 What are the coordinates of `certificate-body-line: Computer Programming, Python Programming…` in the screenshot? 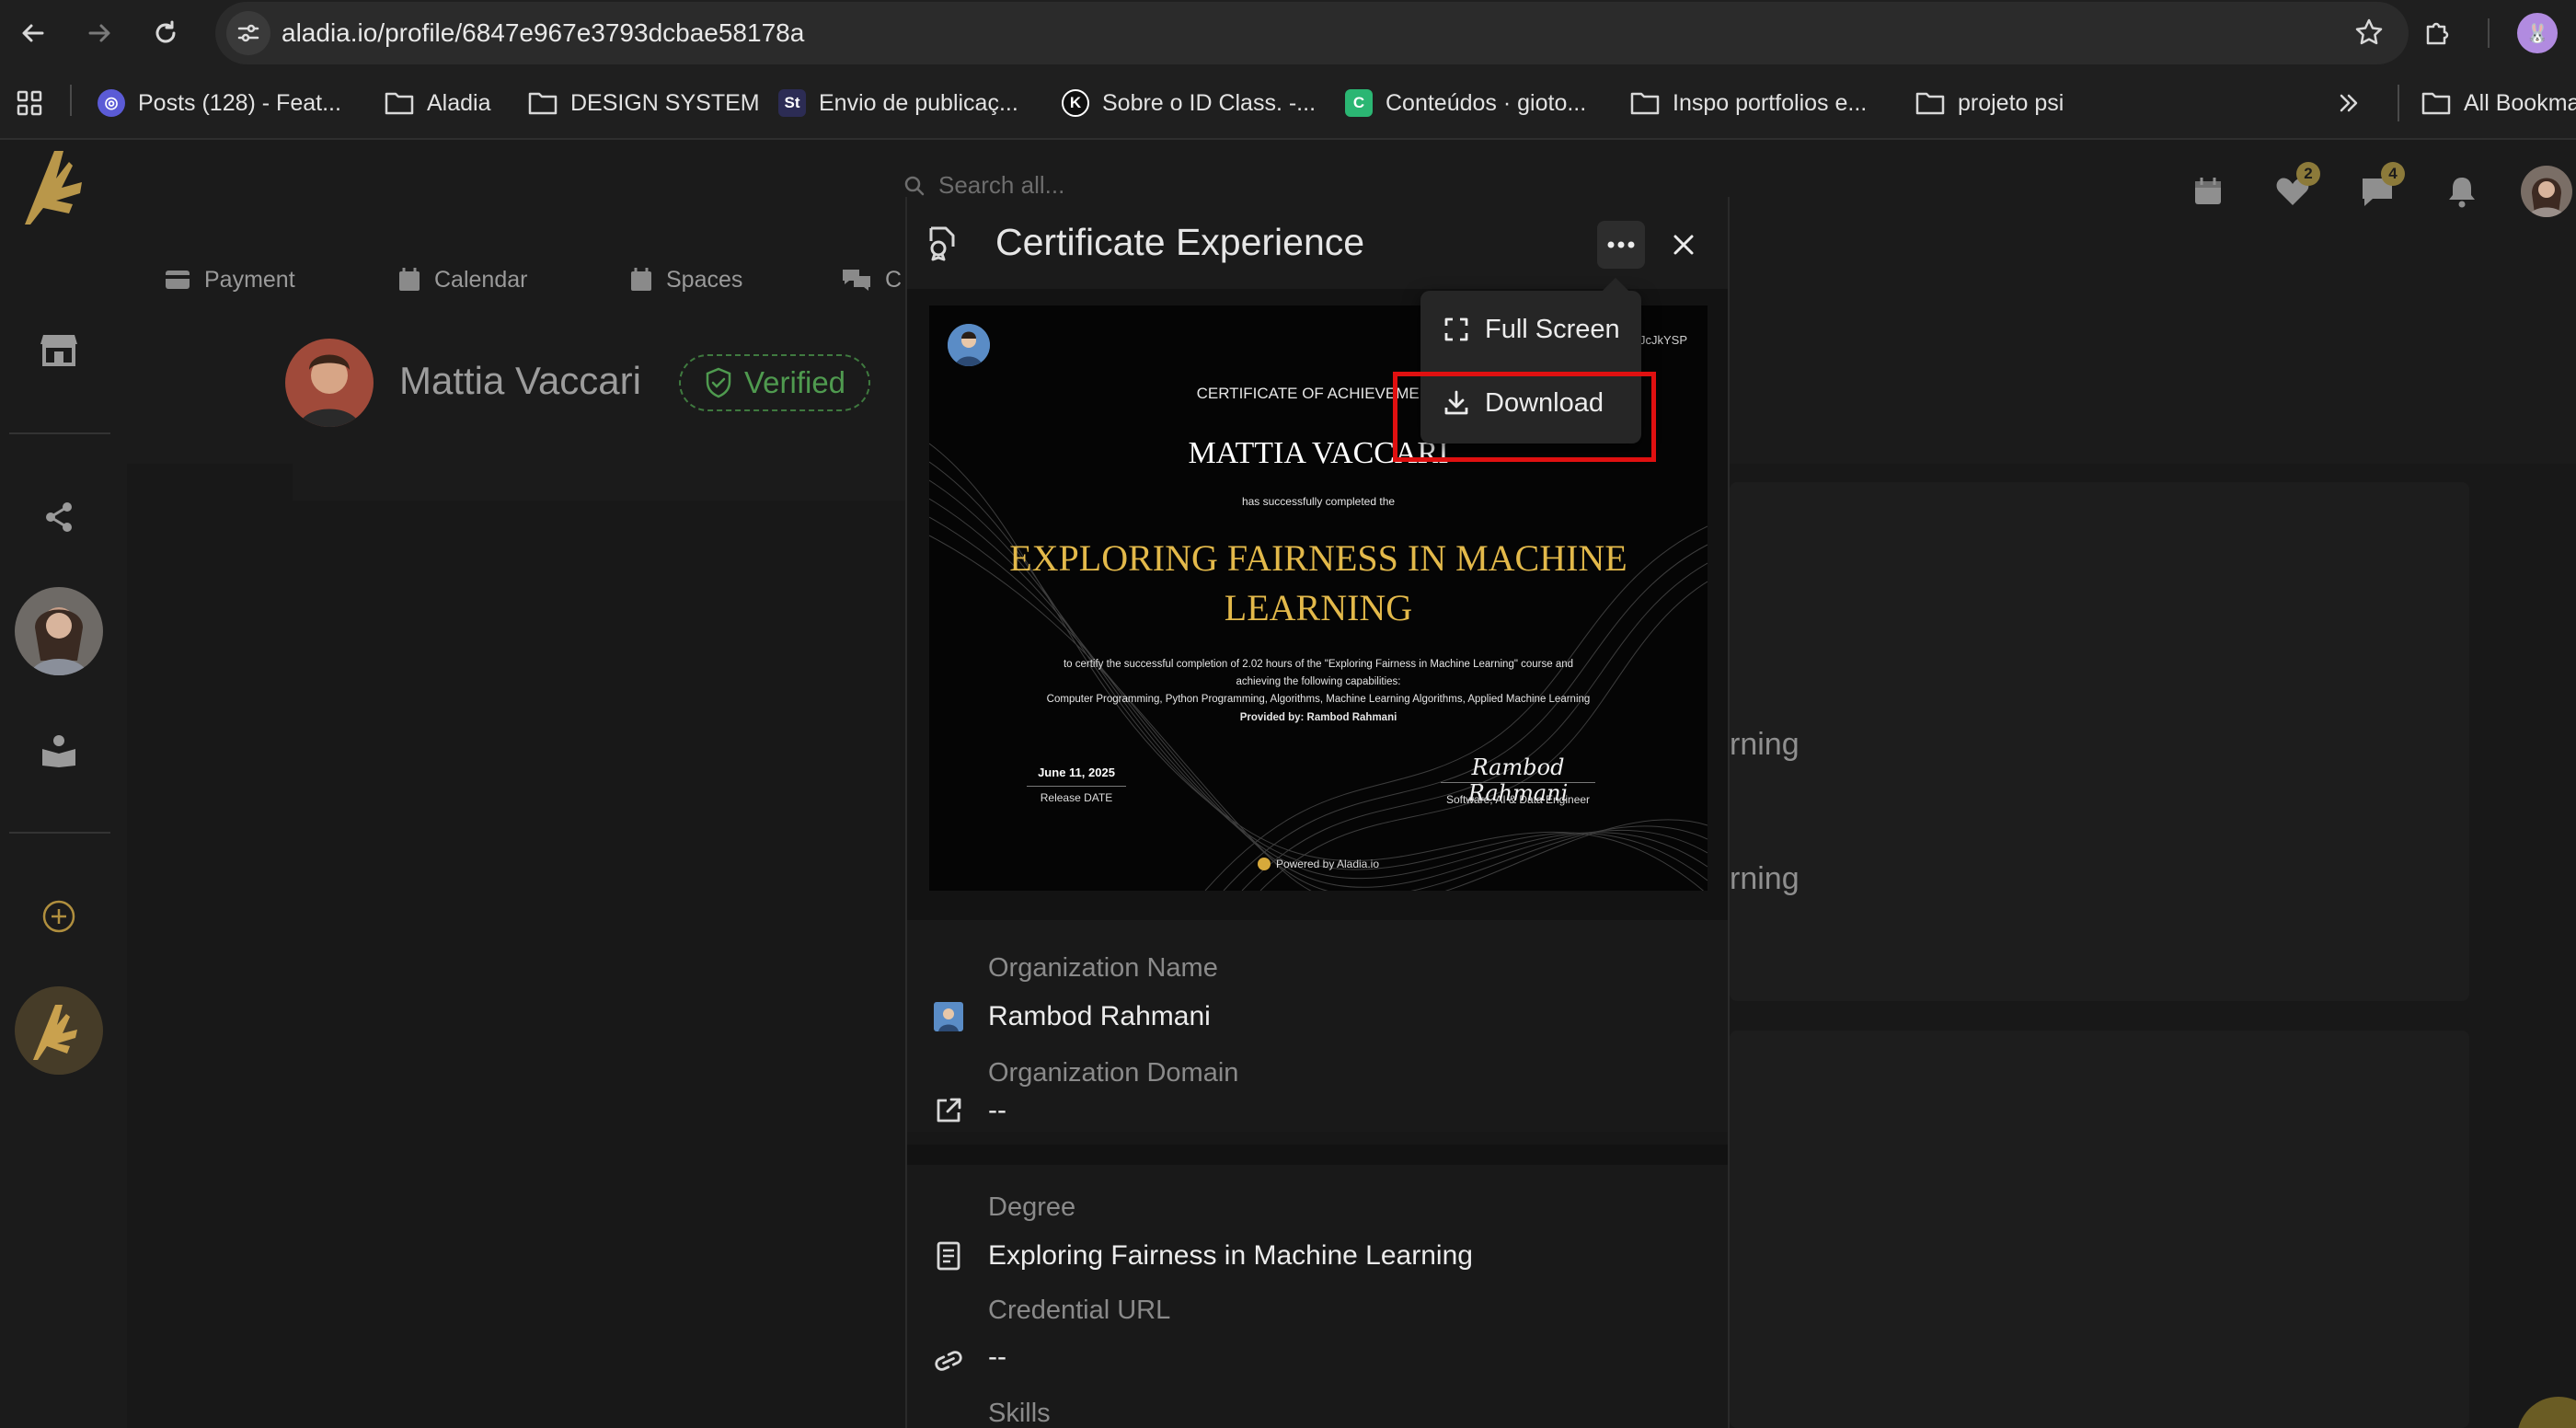 It's located at (1318, 699).